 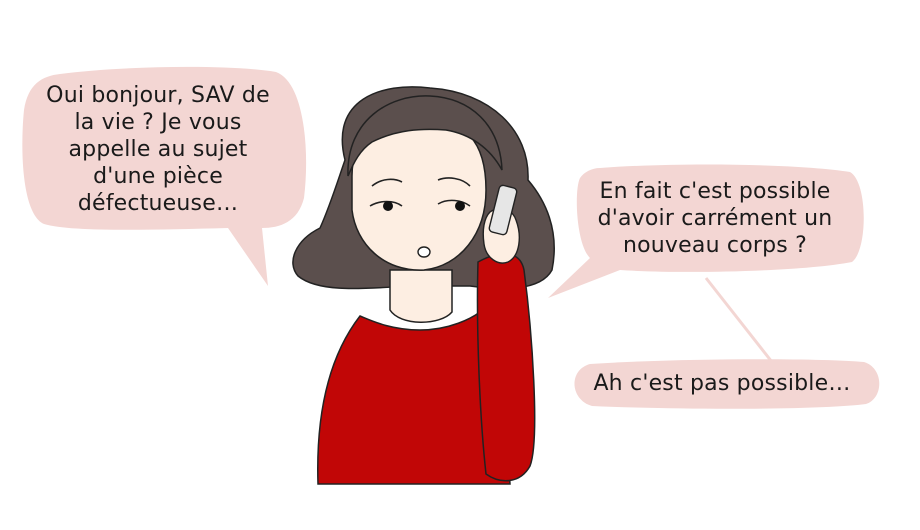 What do you see at coordinates (158, 176) in the screenshot?
I see `speech-line: d'une pièce` at bounding box center [158, 176].